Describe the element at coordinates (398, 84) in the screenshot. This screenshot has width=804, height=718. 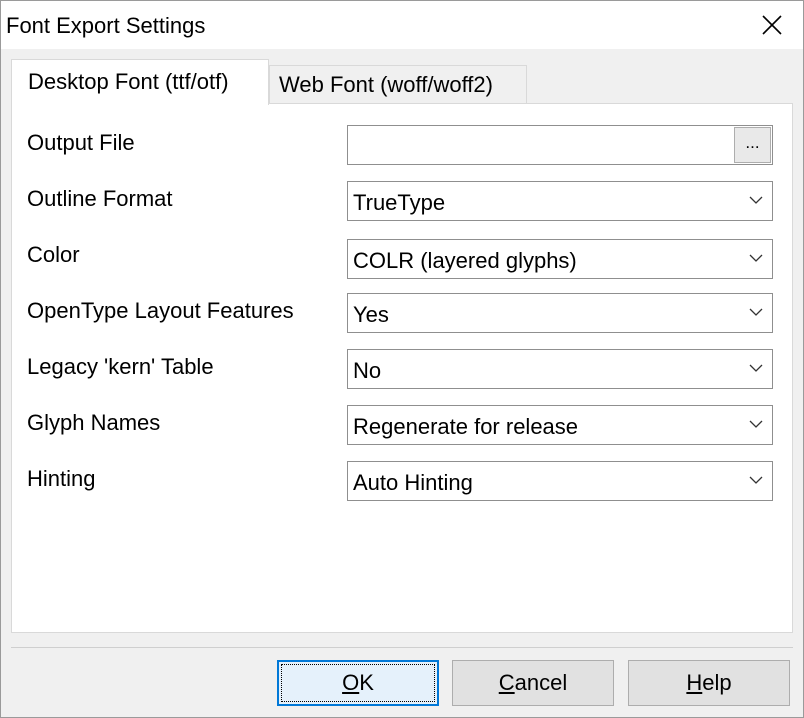
I see `tab-web-font: Web Font (woff/woff2)` at that location.